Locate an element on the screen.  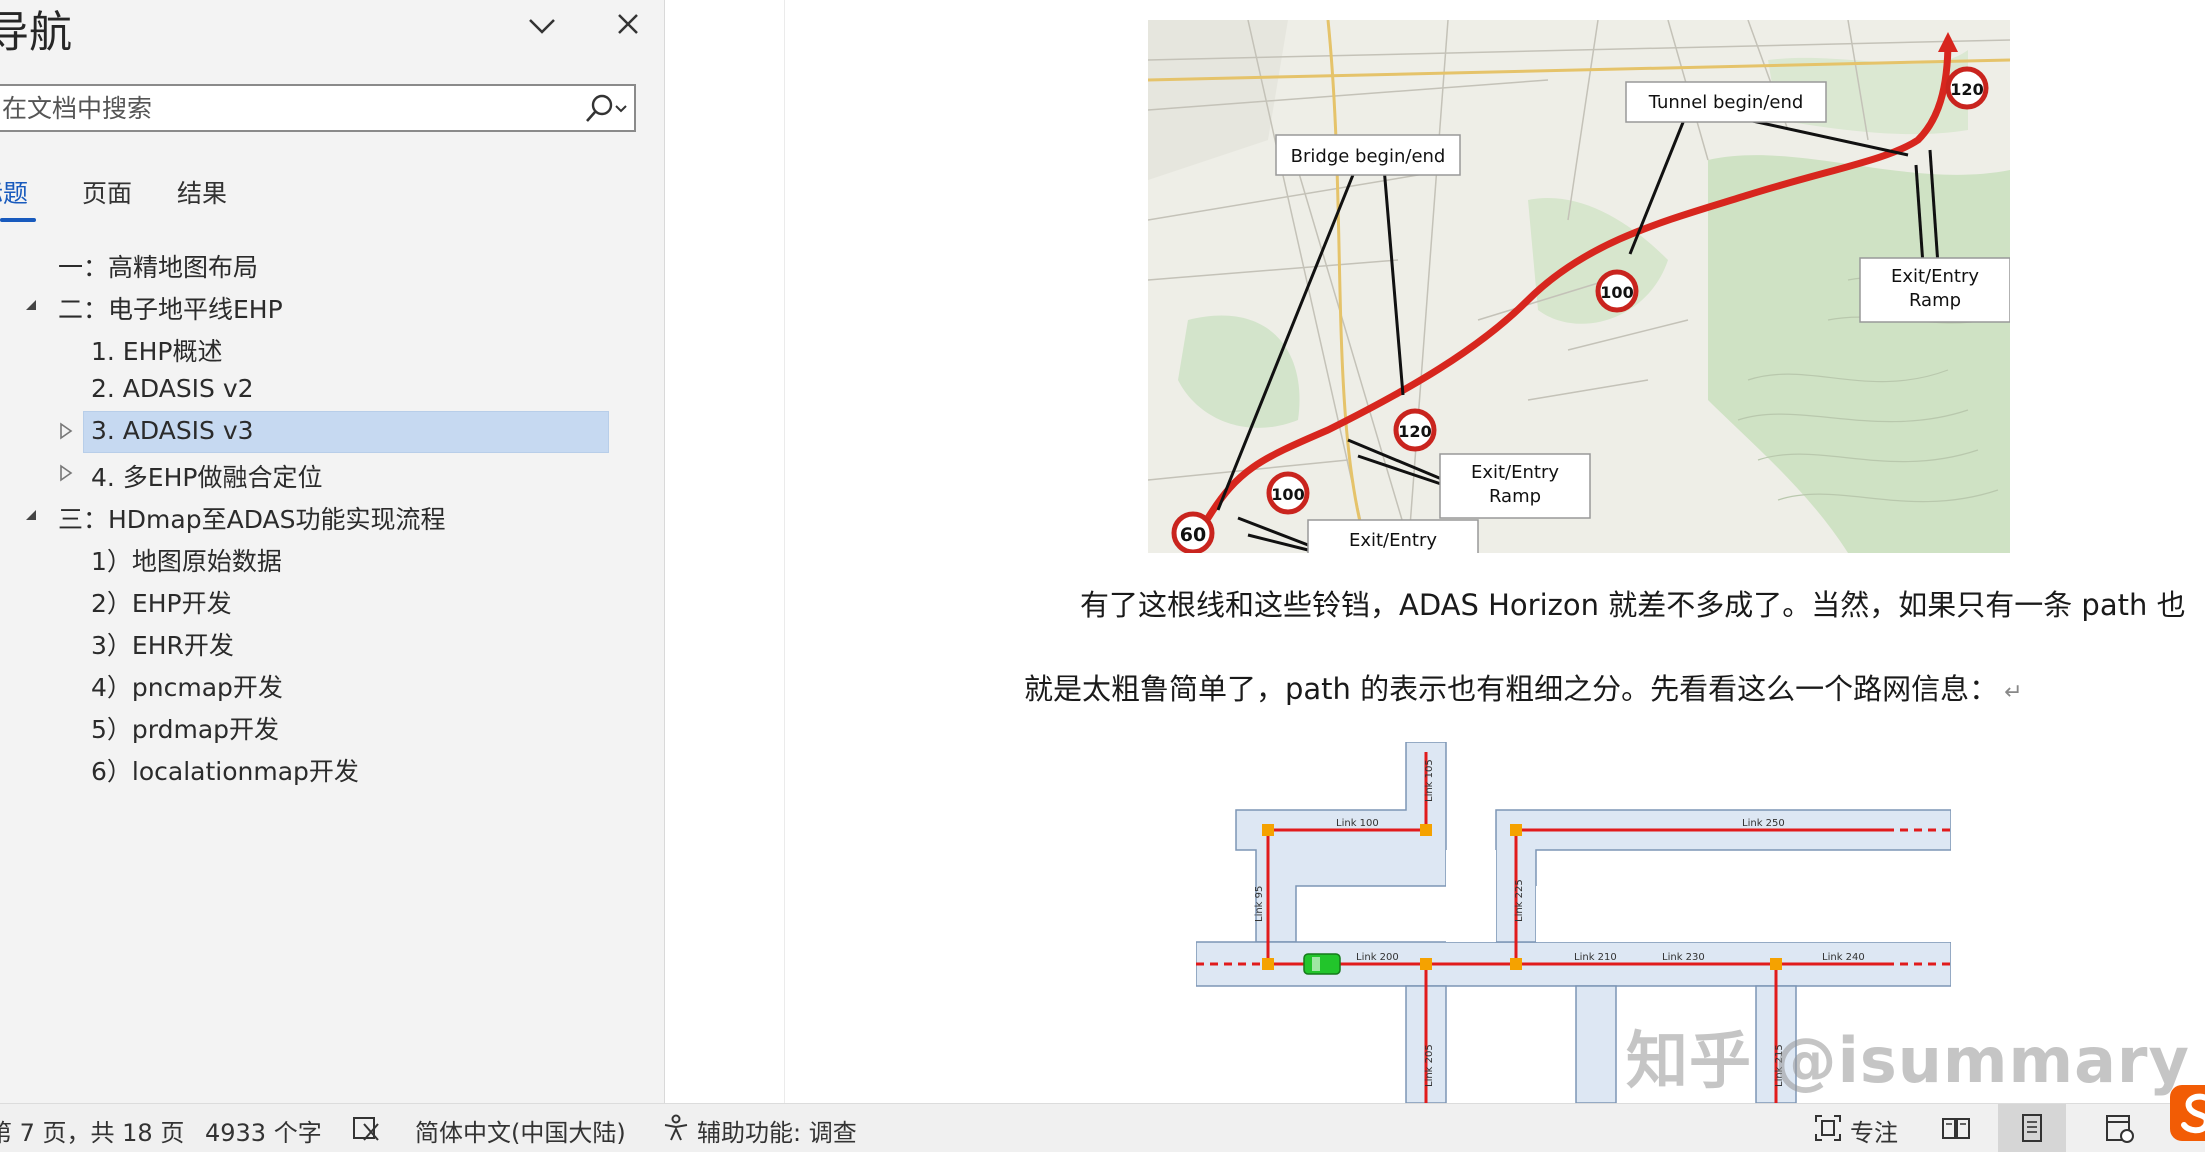
pane-options-button is located at coordinates (542, 26).